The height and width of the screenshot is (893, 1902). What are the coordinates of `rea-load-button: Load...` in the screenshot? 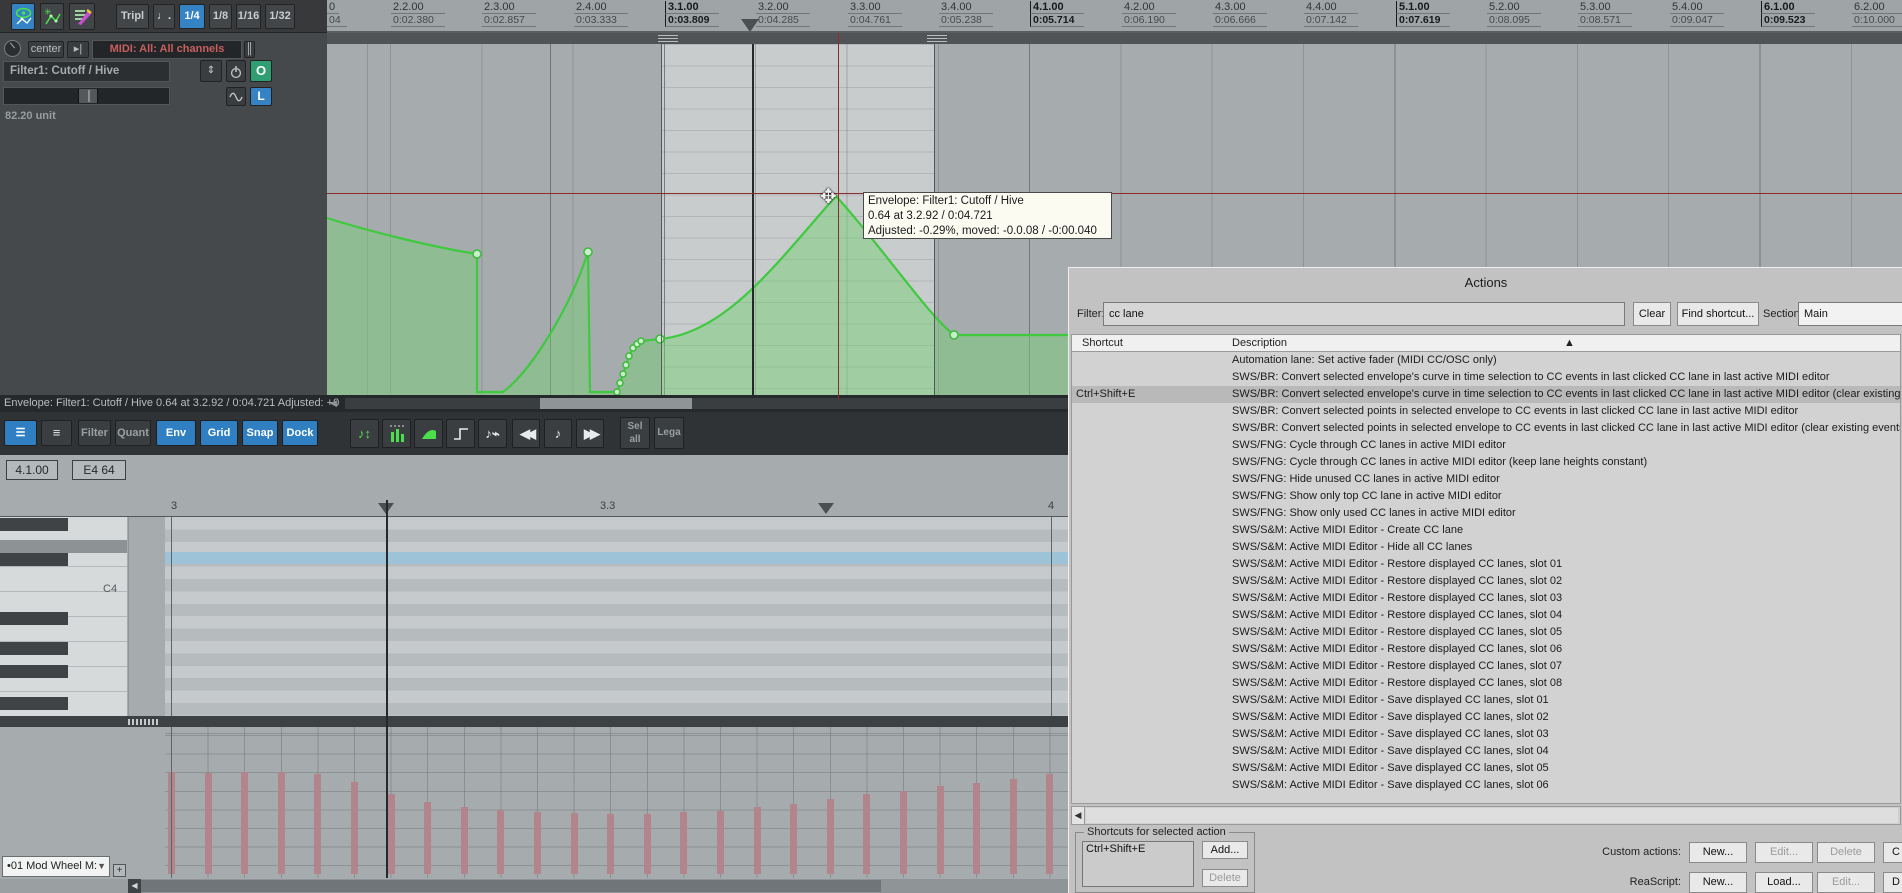 It's located at (1784, 882).